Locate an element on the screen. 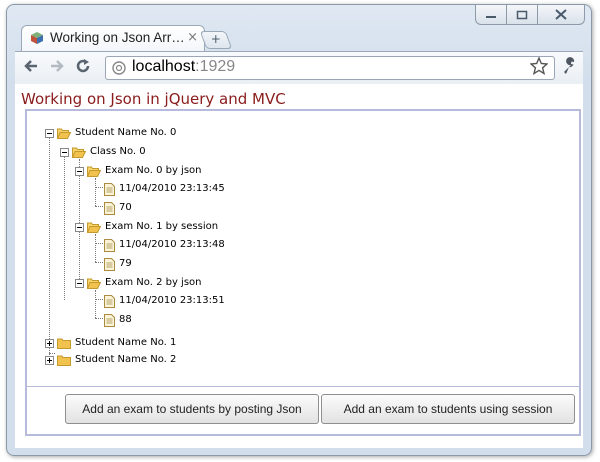  tree-node-label: Student Name No. 1 is located at coordinates (126, 342).